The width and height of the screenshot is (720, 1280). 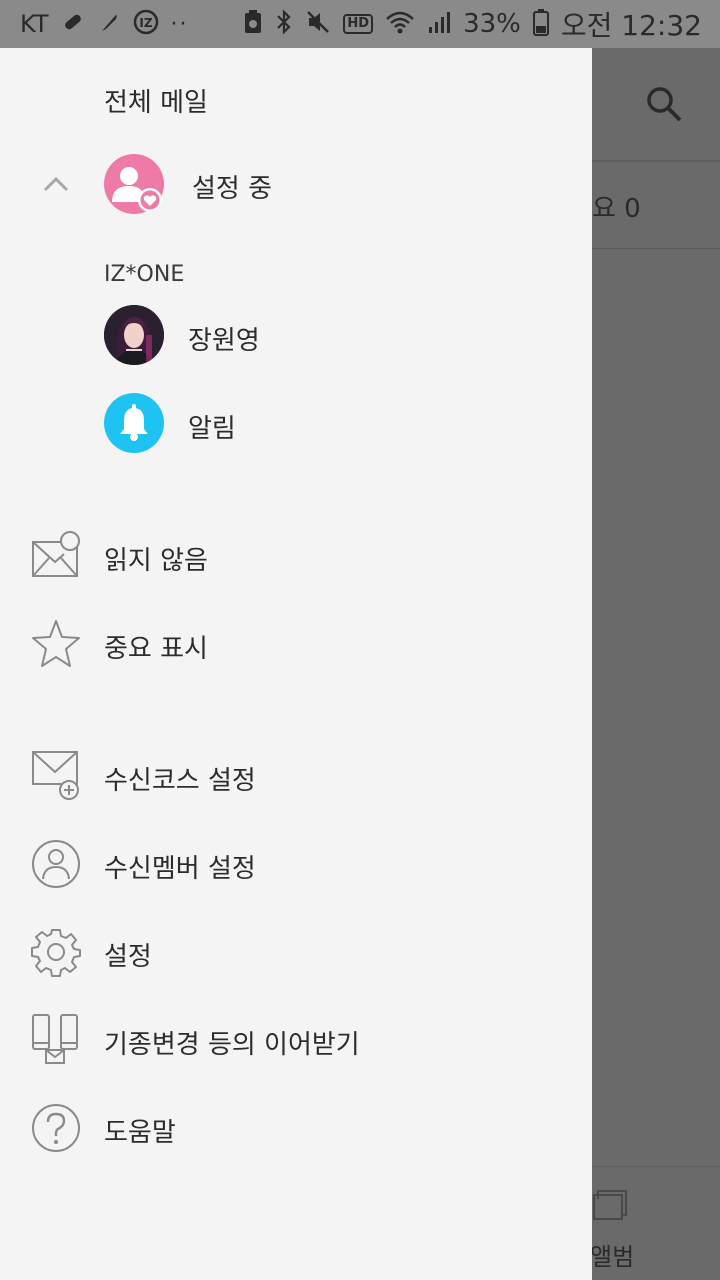 I want to click on star-icon, so click(x=56, y=646).